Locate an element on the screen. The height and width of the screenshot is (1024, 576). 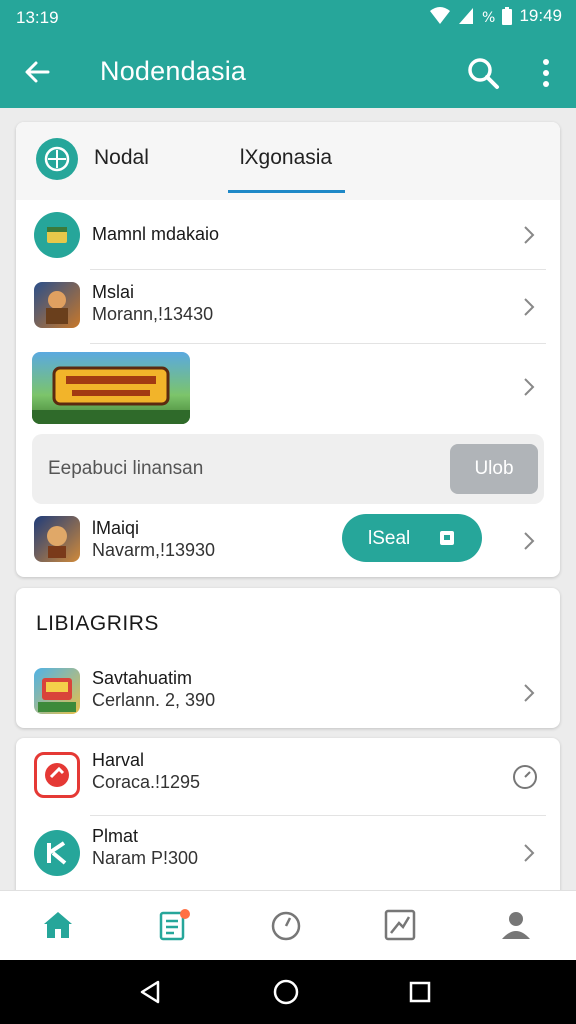
tab-bar: Nodal lXgonasia is located at coordinates (288, 161).